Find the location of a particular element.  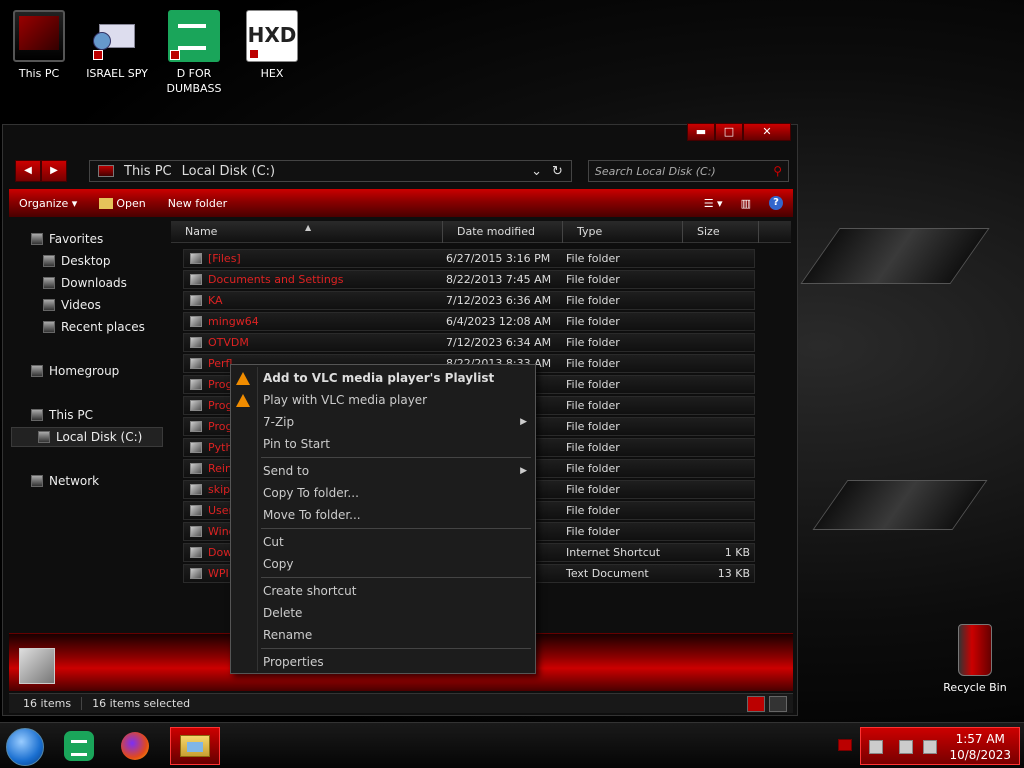

menu-item-rename: Rename is located at coordinates (383, 635).